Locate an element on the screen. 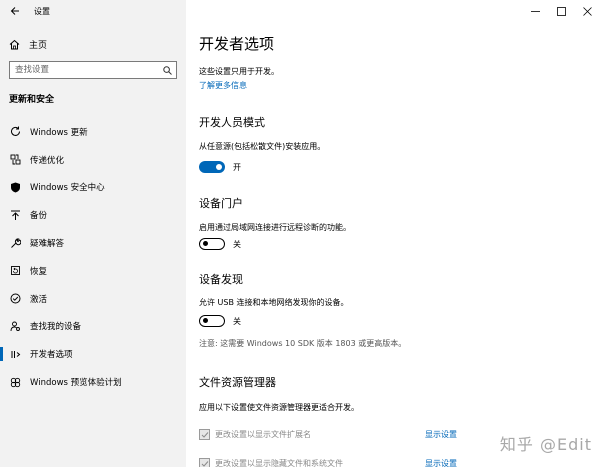 This screenshot has width=600, height=467. sidebar-item-activation: 激活 is located at coordinates (93, 299).